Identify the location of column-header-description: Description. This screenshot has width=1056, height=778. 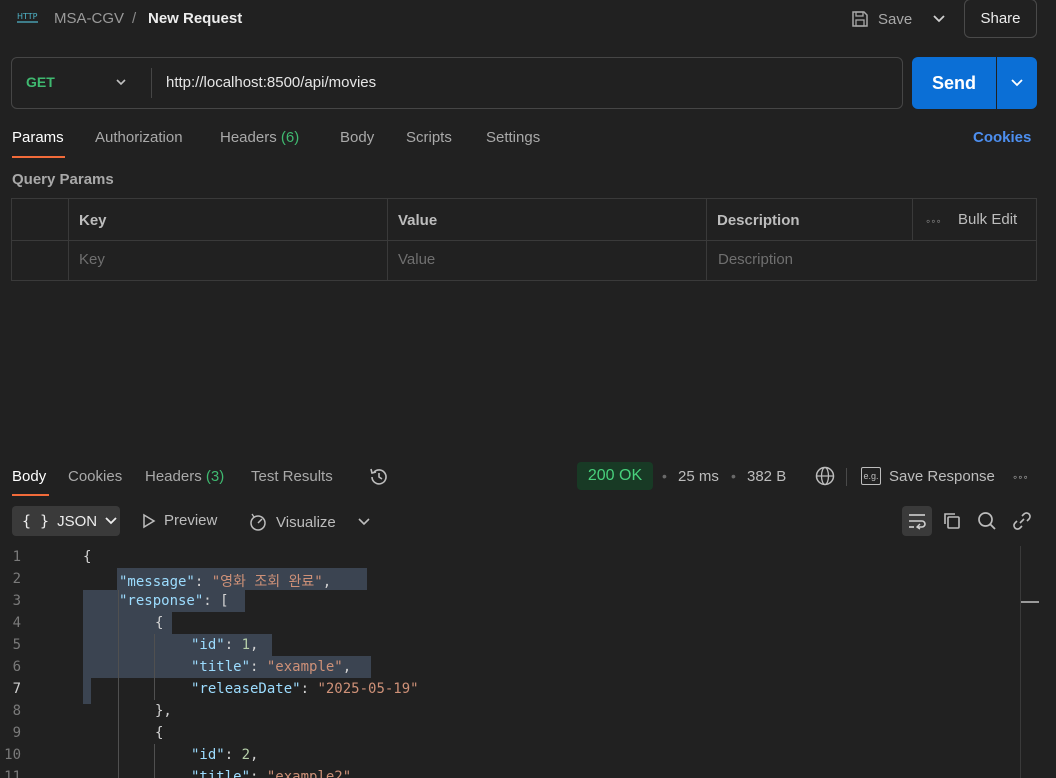
(758, 220).